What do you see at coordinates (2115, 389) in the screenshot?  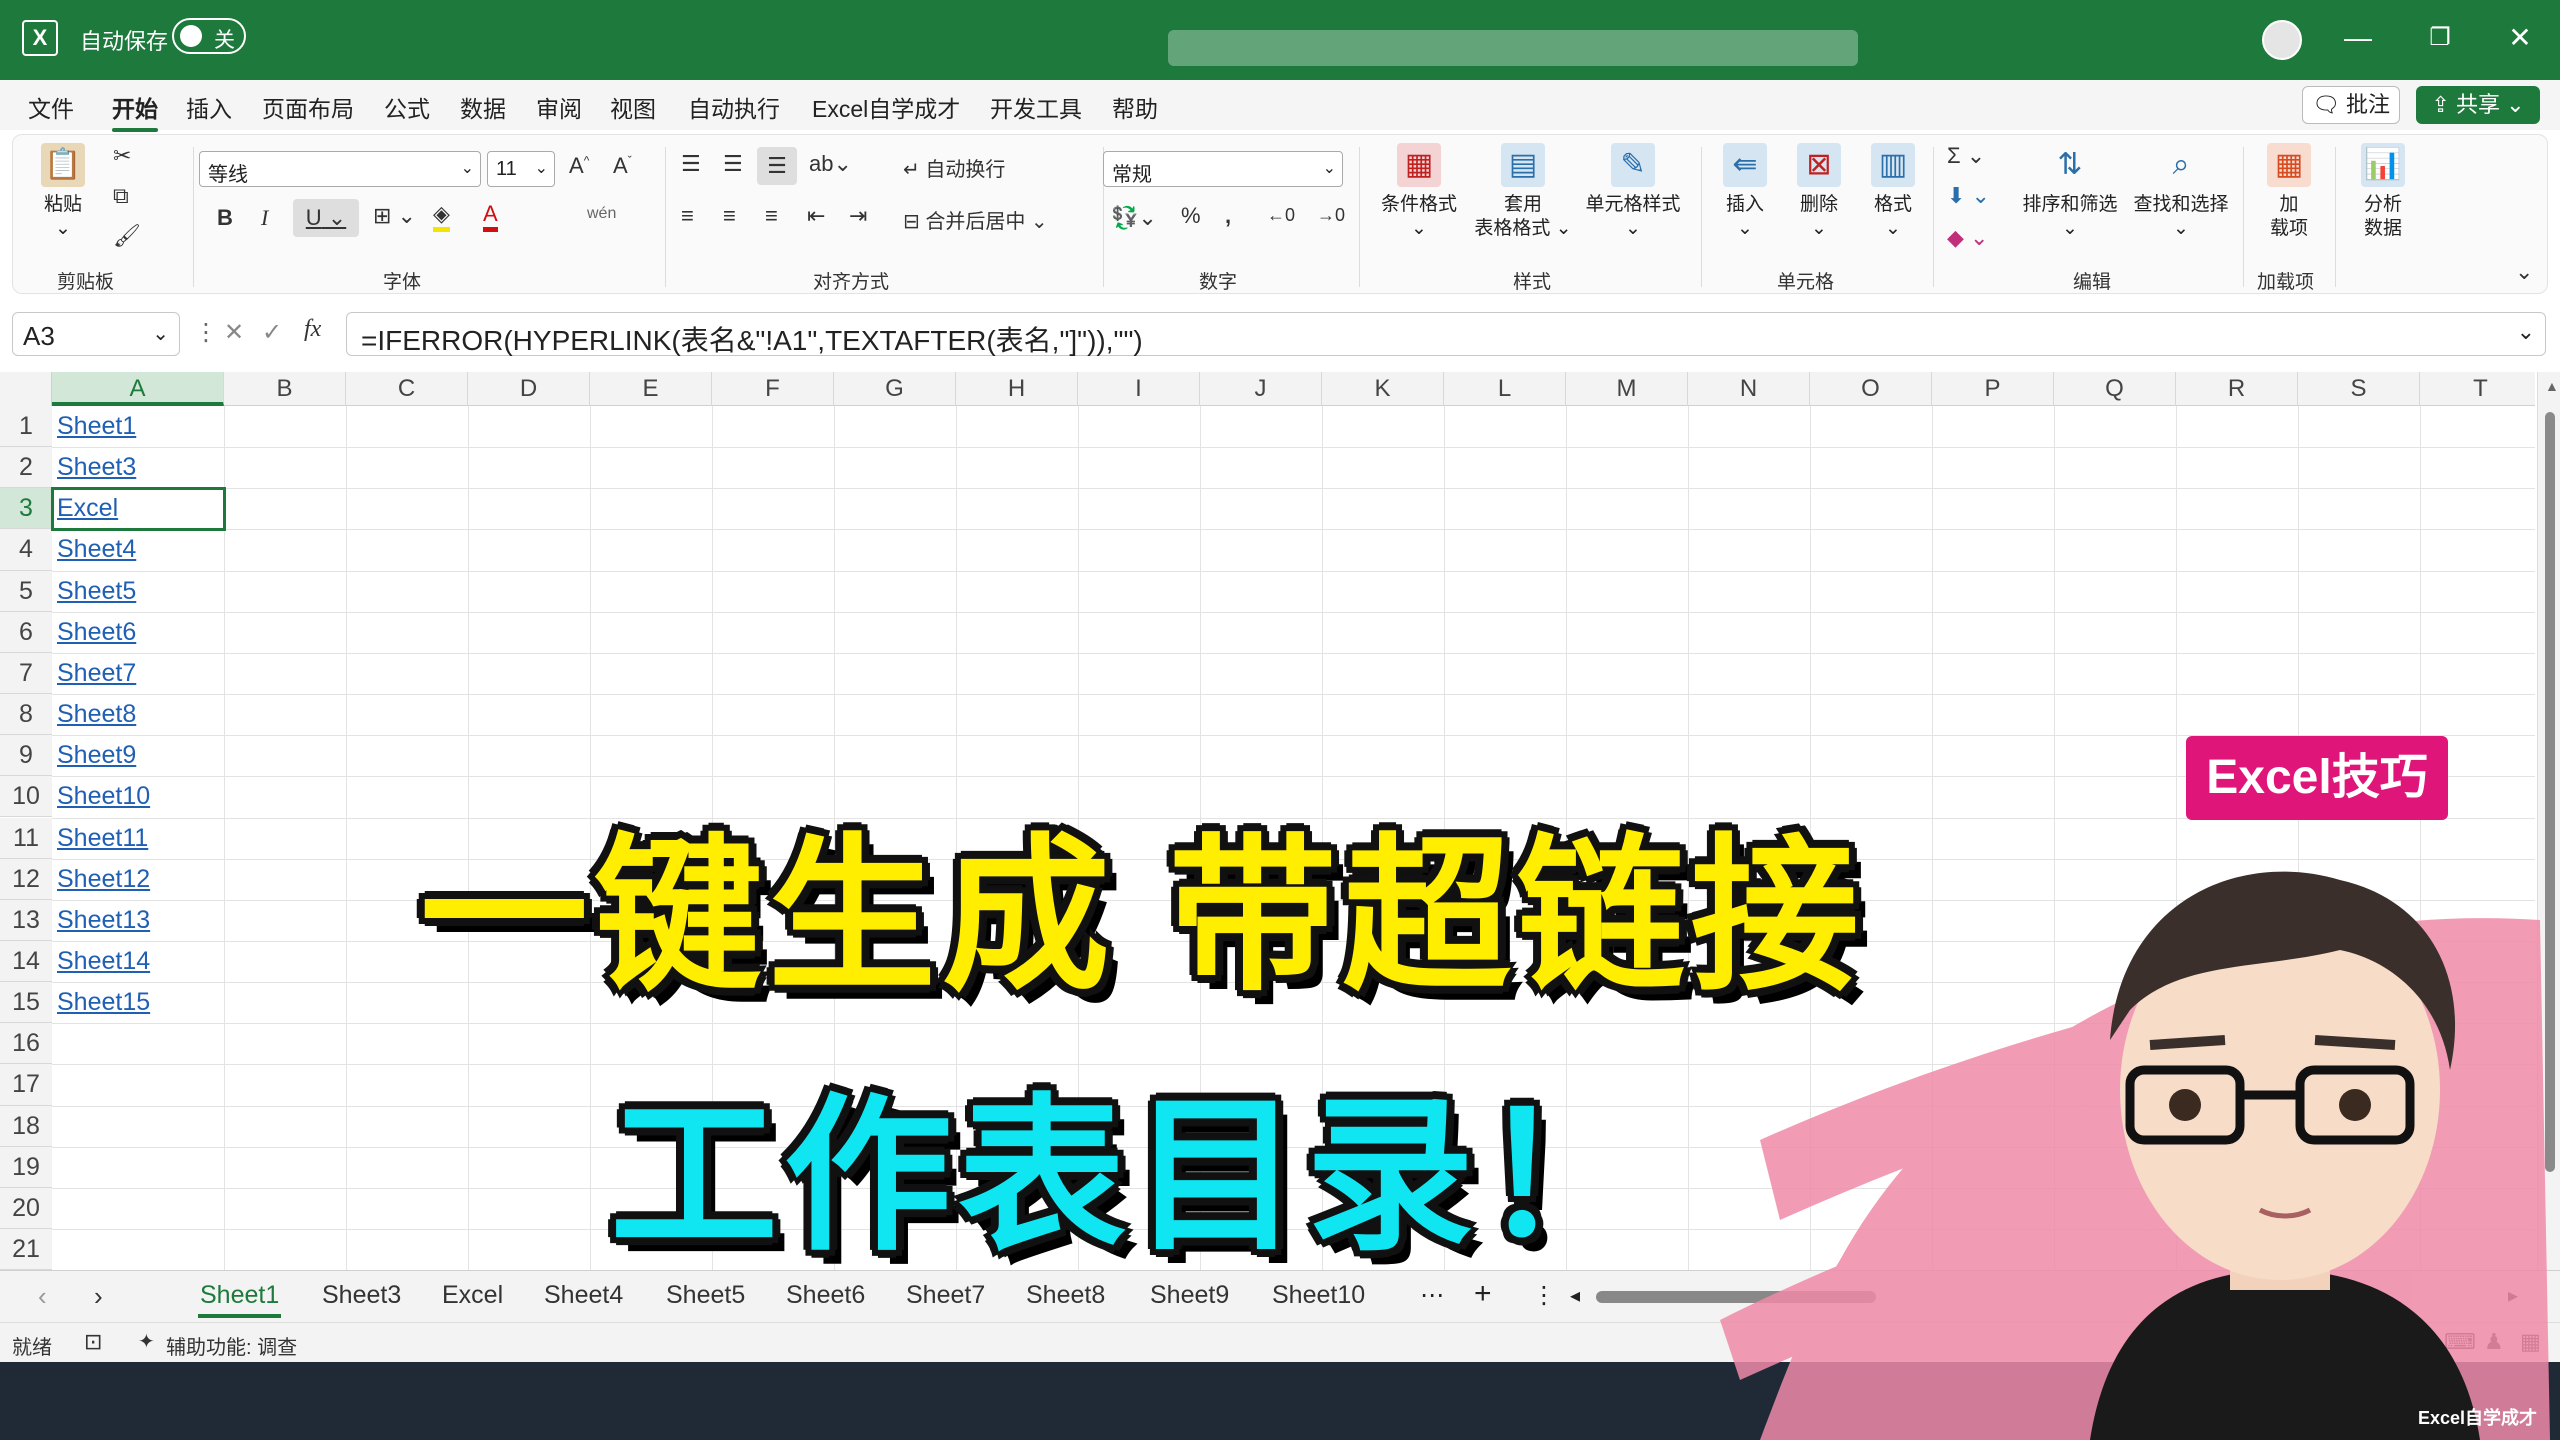 I see `column-header-Q: Q` at bounding box center [2115, 389].